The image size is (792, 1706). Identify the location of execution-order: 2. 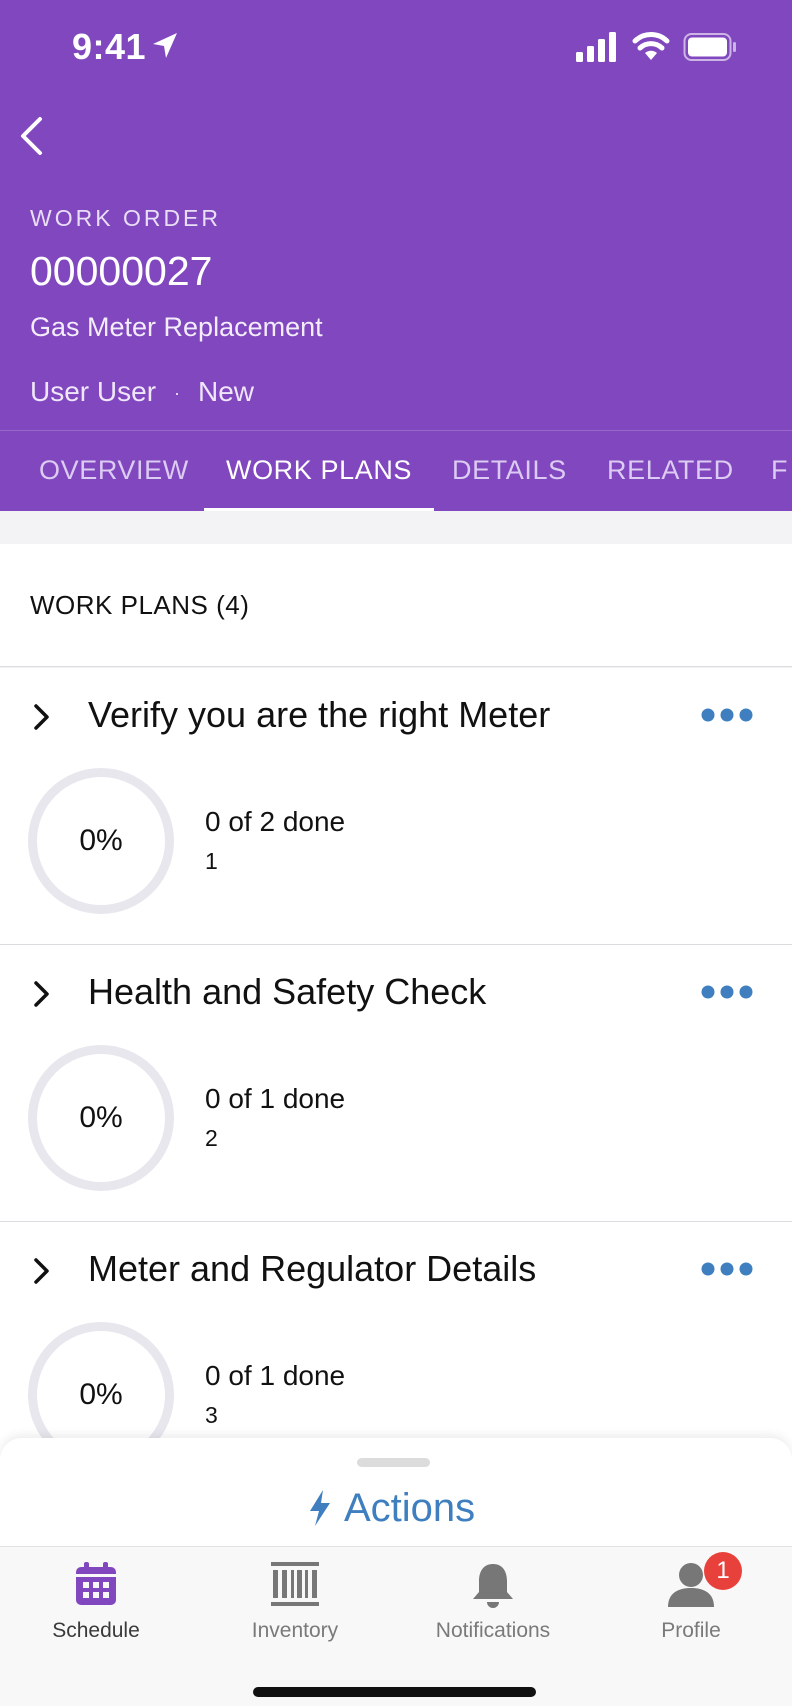
(211, 1138).